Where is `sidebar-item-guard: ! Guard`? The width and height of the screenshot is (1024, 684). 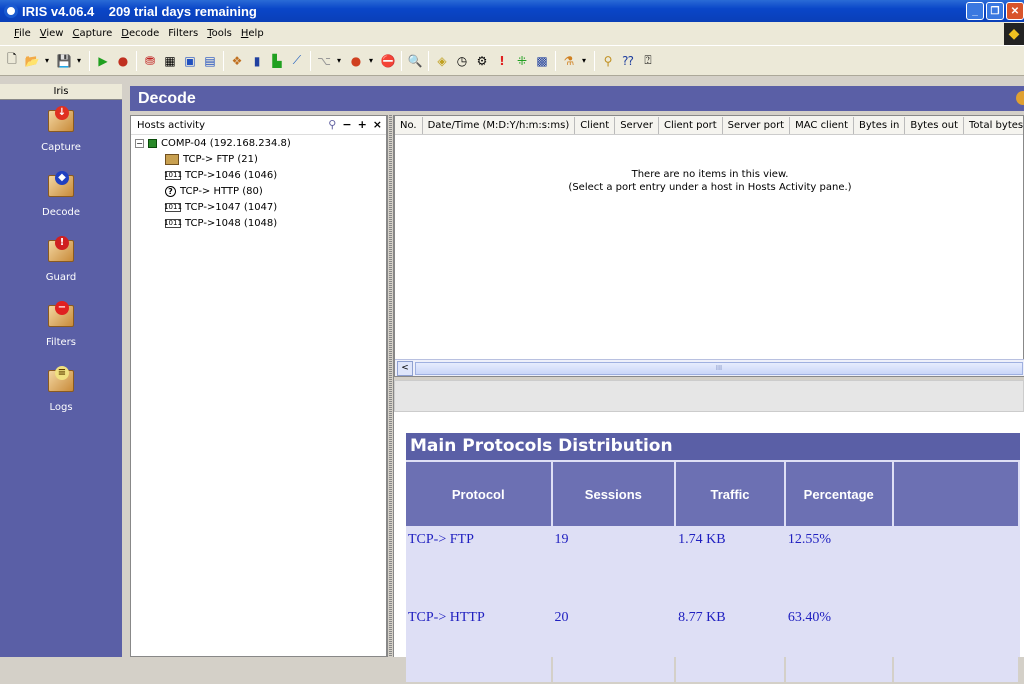 sidebar-item-guard: ! Guard is located at coordinates (61, 262).